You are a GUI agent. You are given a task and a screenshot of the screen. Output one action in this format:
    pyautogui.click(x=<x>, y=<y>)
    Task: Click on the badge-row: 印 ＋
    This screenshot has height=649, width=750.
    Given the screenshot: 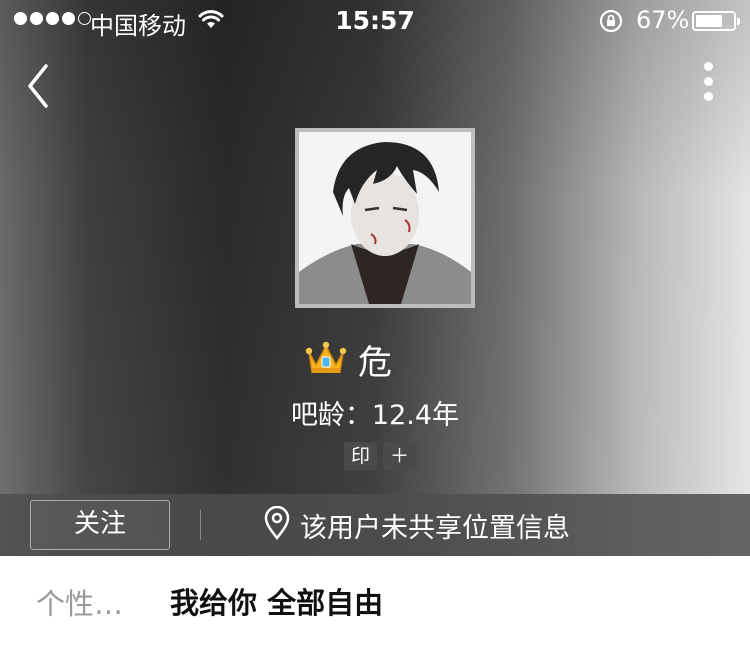 What is the action you would take?
    pyautogui.click(x=380, y=456)
    